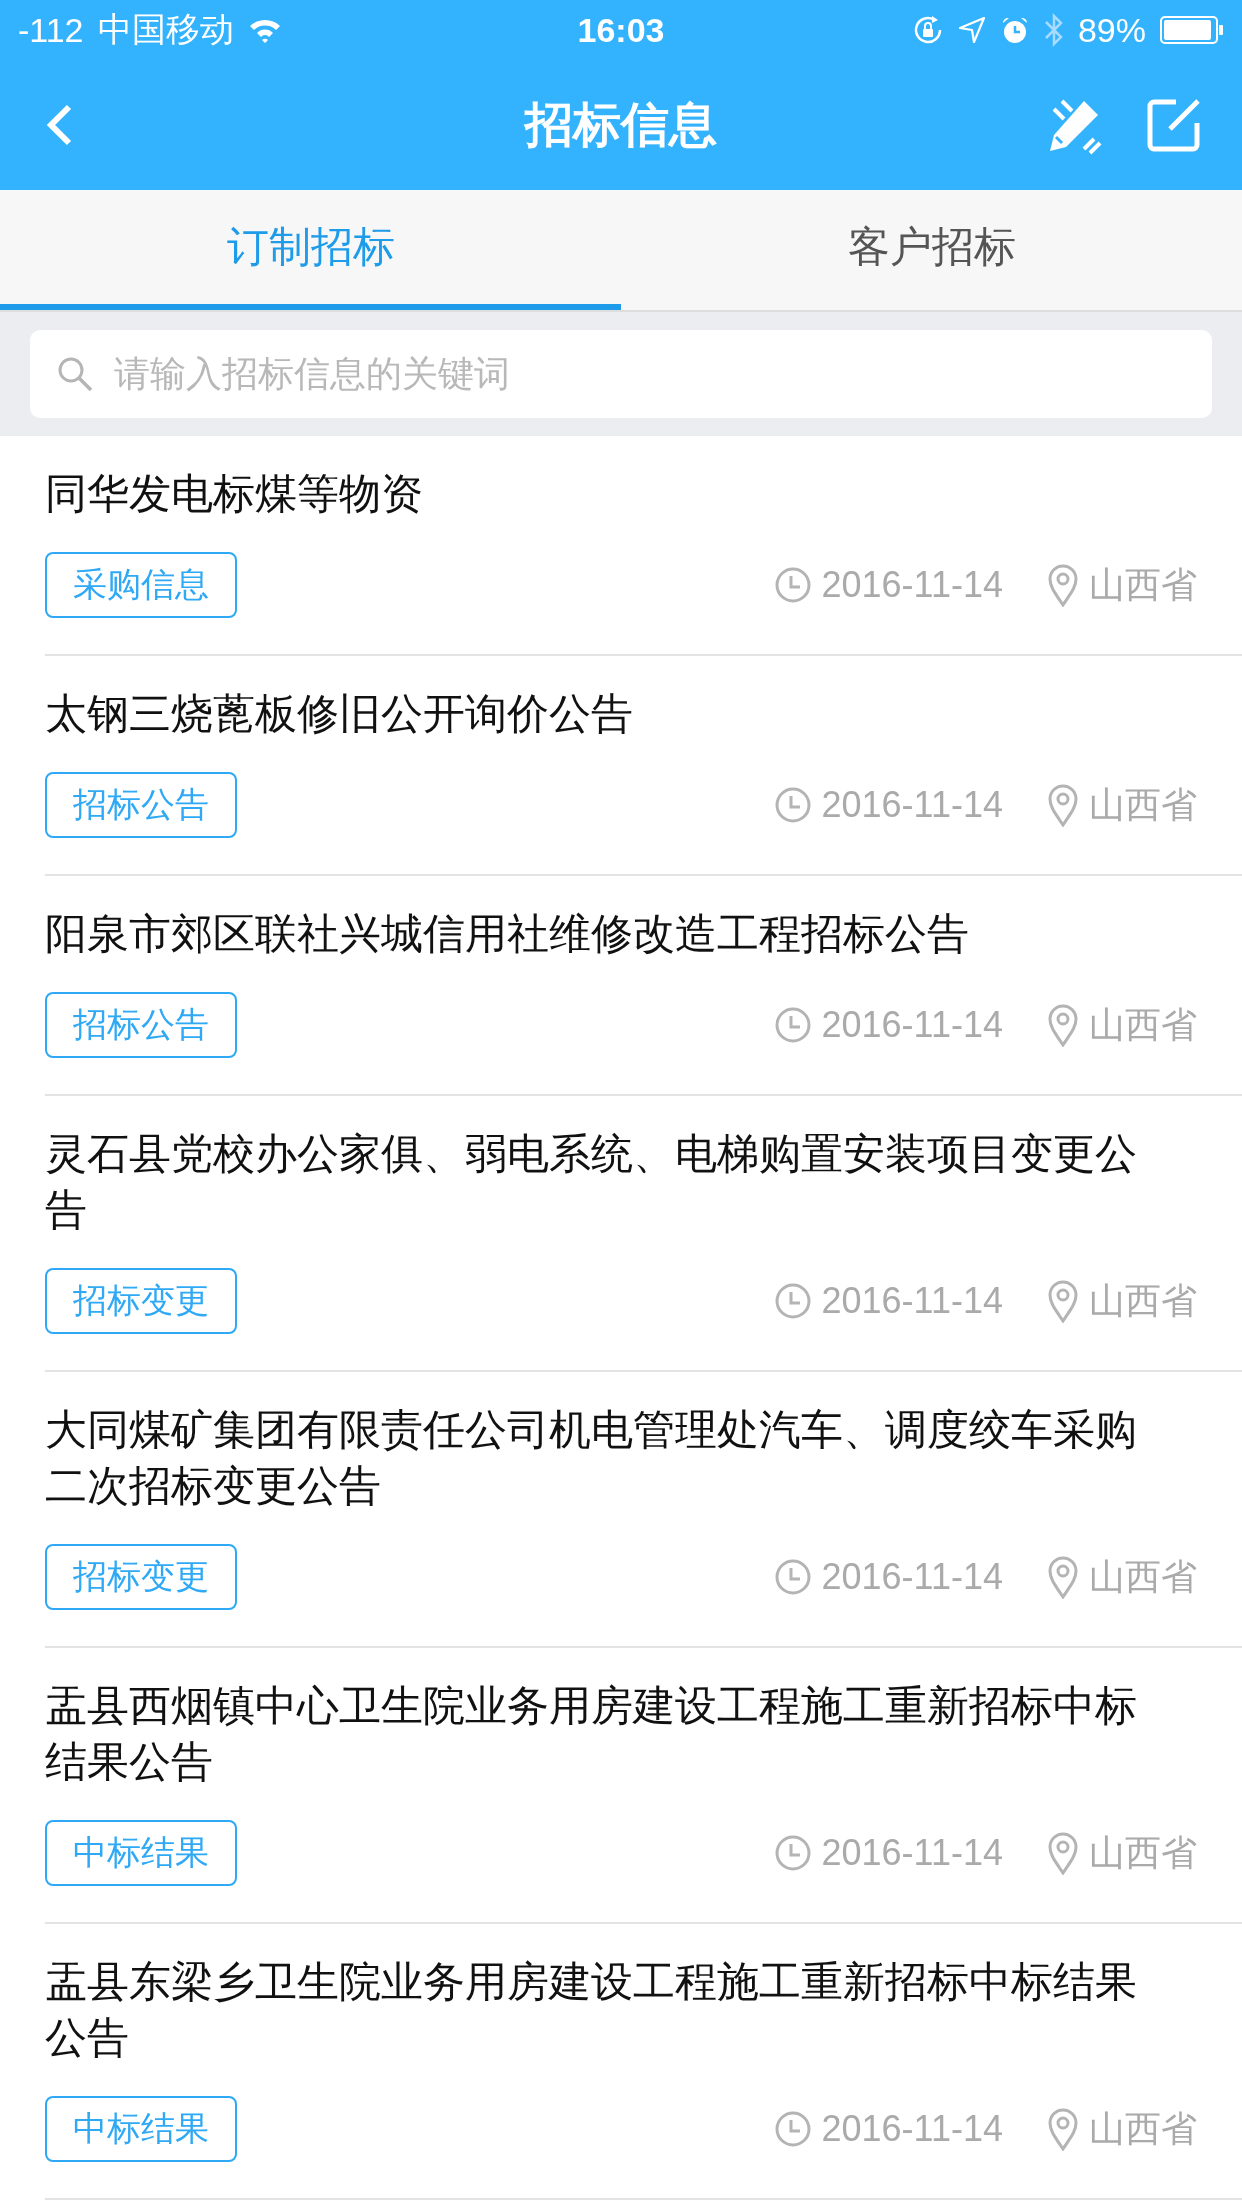 This screenshot has height=2208, width=1242. I want to click on battery-percent: 89%, so click(1111, 30).